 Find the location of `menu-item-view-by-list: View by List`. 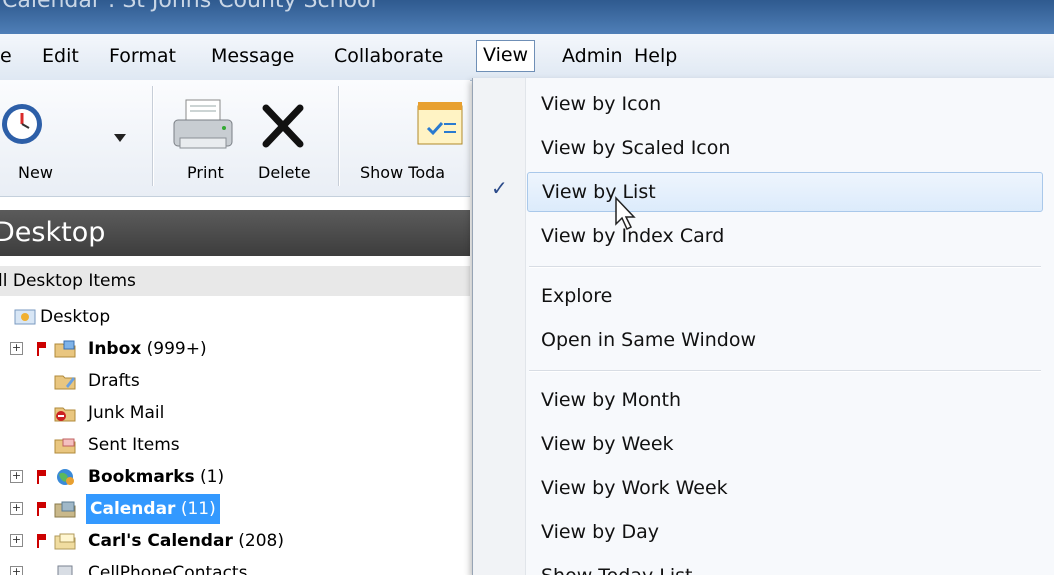

menu-item-view-by-list: View by List is located at coordinates (785, 192).